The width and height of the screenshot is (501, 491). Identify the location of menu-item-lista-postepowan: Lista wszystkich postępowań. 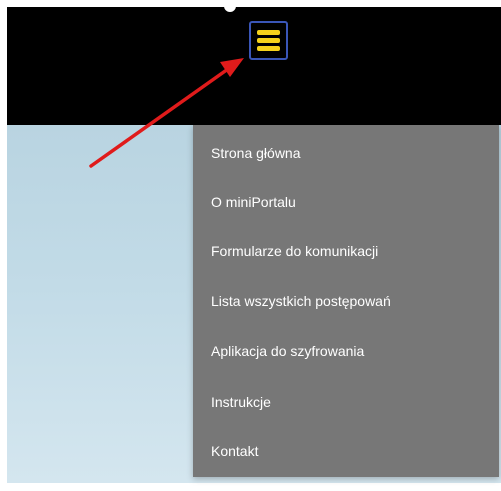
(301, 301).